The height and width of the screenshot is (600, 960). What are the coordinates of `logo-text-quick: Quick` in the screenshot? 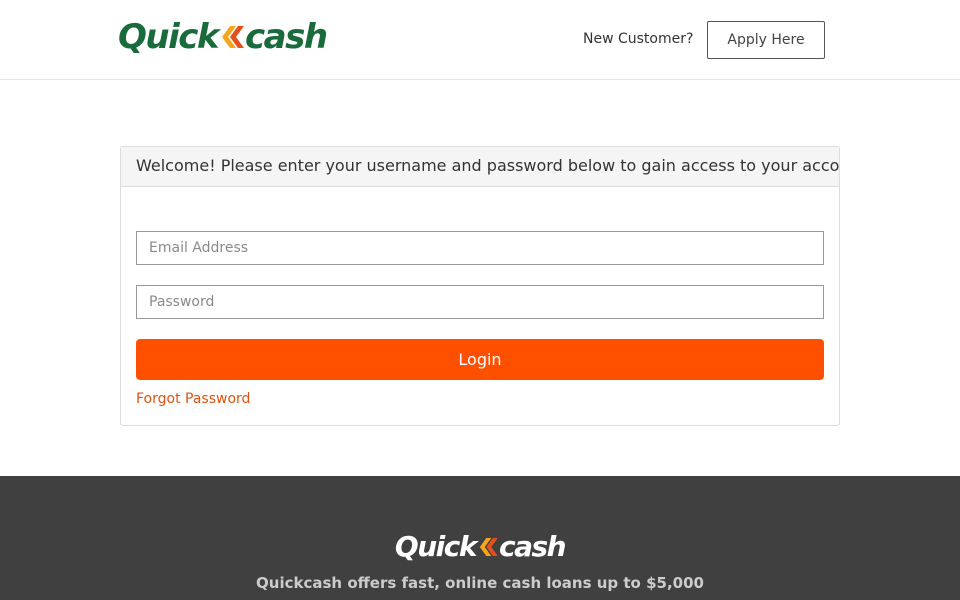 It's located at (169, 37).